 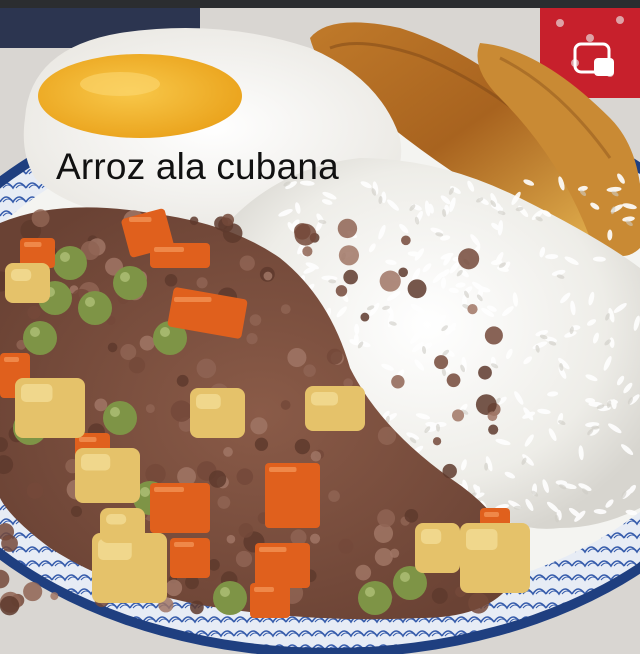 What do you see at coordinates (595, 60) in the screenshot?
I see `picture-in-picture-icon` at bounding box center [595, 60].